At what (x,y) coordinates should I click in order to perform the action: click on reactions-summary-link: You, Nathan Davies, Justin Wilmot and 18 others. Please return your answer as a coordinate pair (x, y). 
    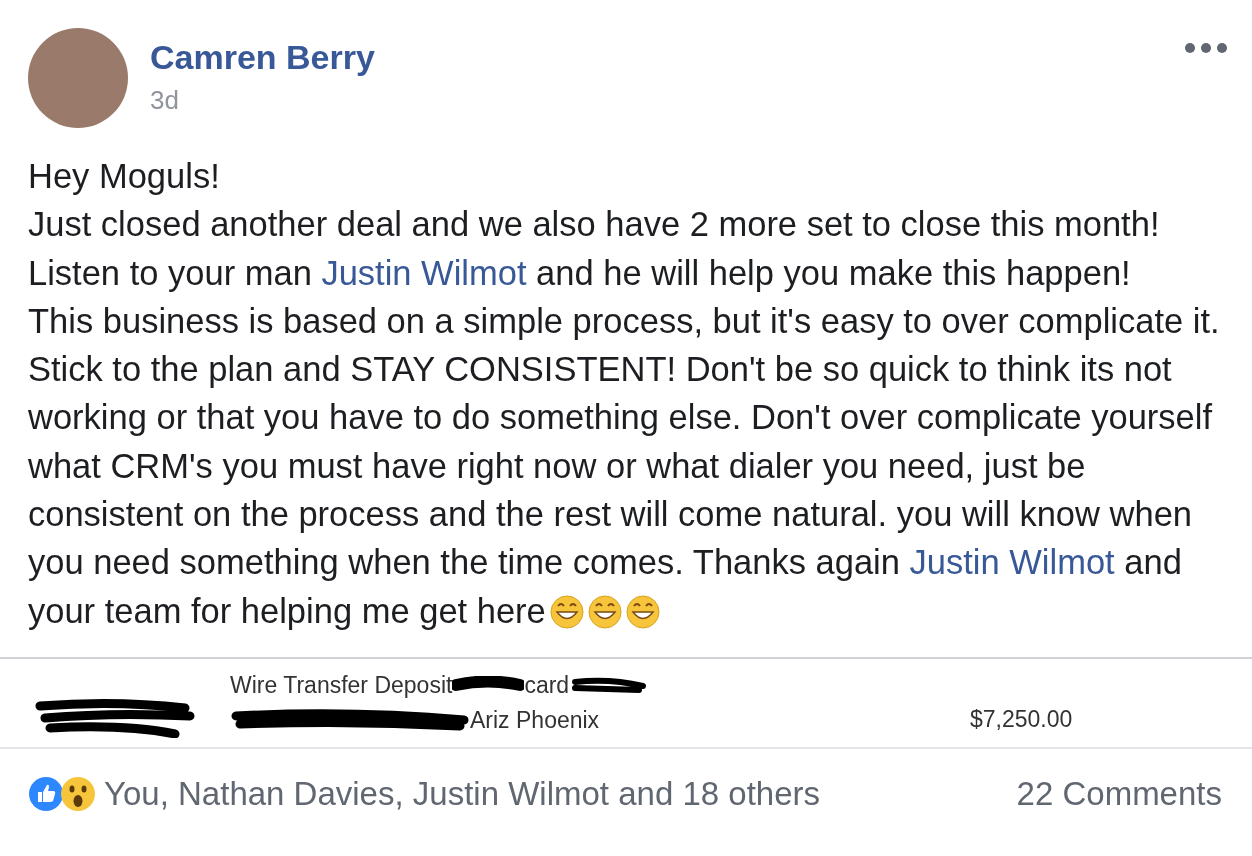
    Looking at the image, I should click on (462, 793).